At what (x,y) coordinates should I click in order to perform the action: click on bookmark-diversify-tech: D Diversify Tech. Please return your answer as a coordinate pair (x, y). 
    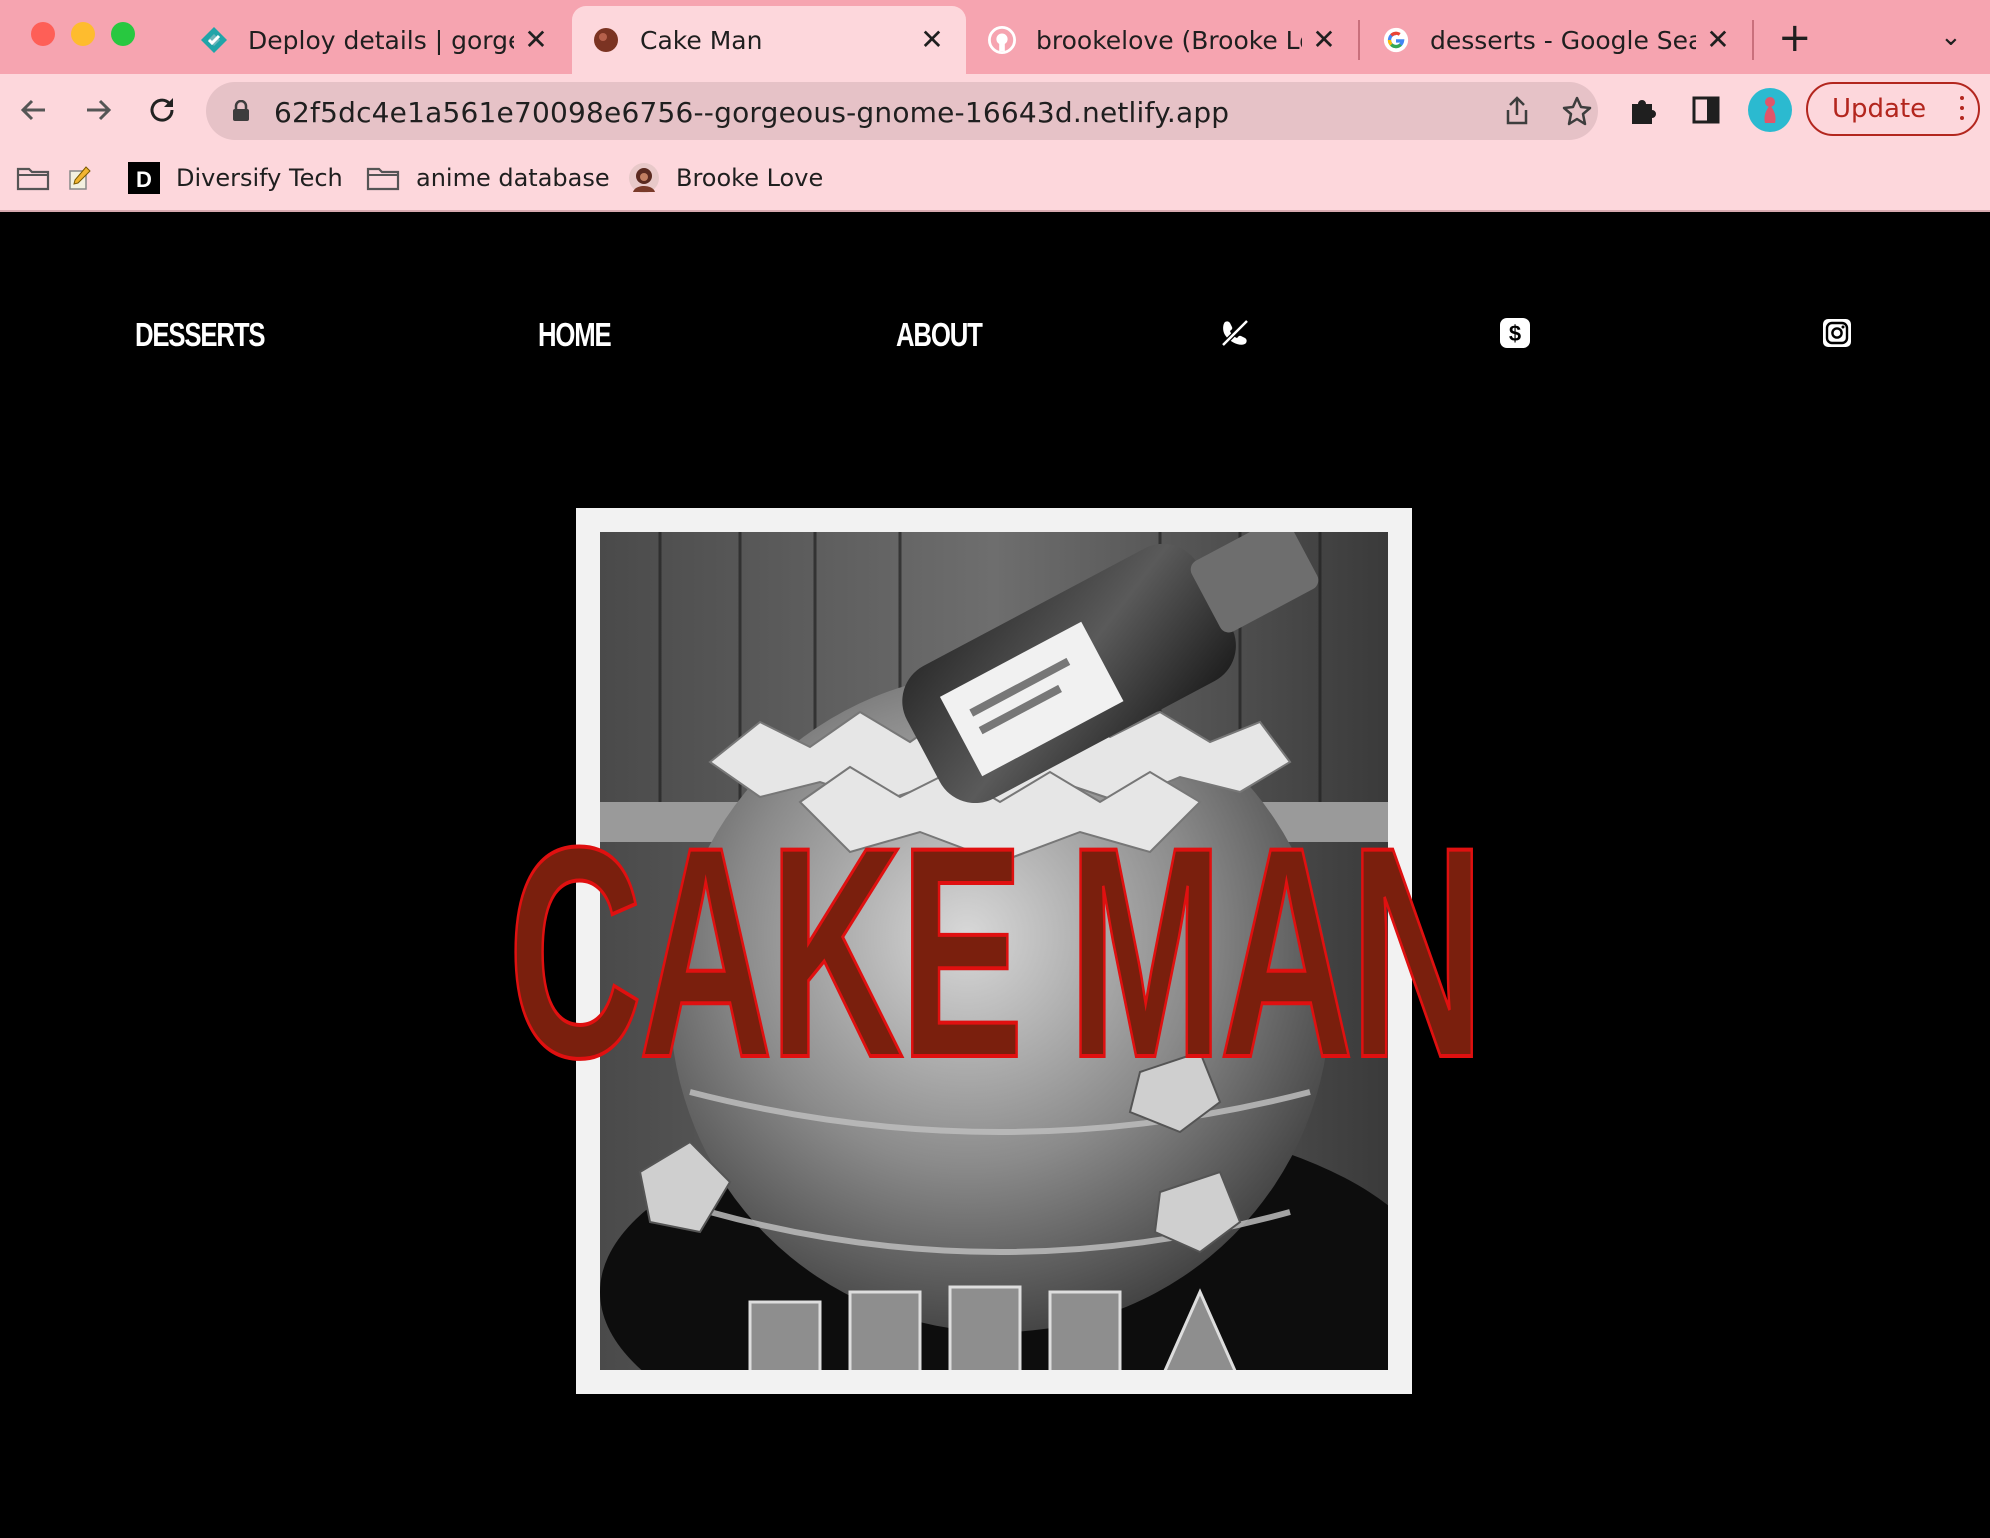
    Looking at the image, I should click on (235, 178).